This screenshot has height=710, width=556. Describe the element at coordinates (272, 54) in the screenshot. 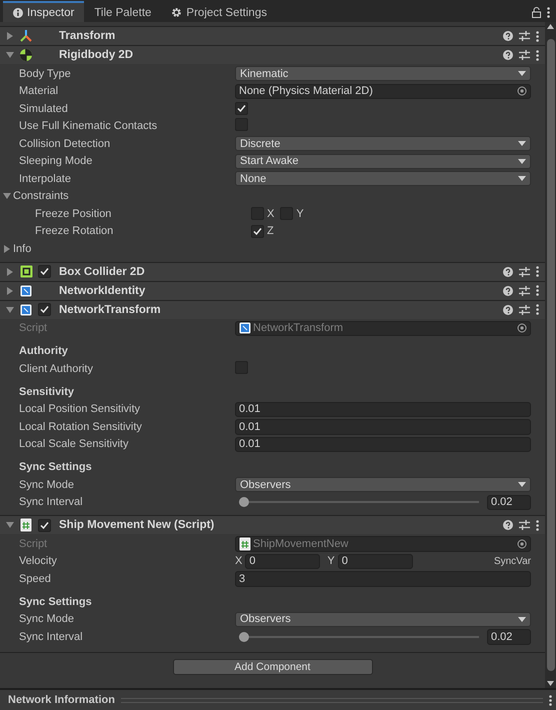

I see `component-header: Rigidbody 2D` at that location.